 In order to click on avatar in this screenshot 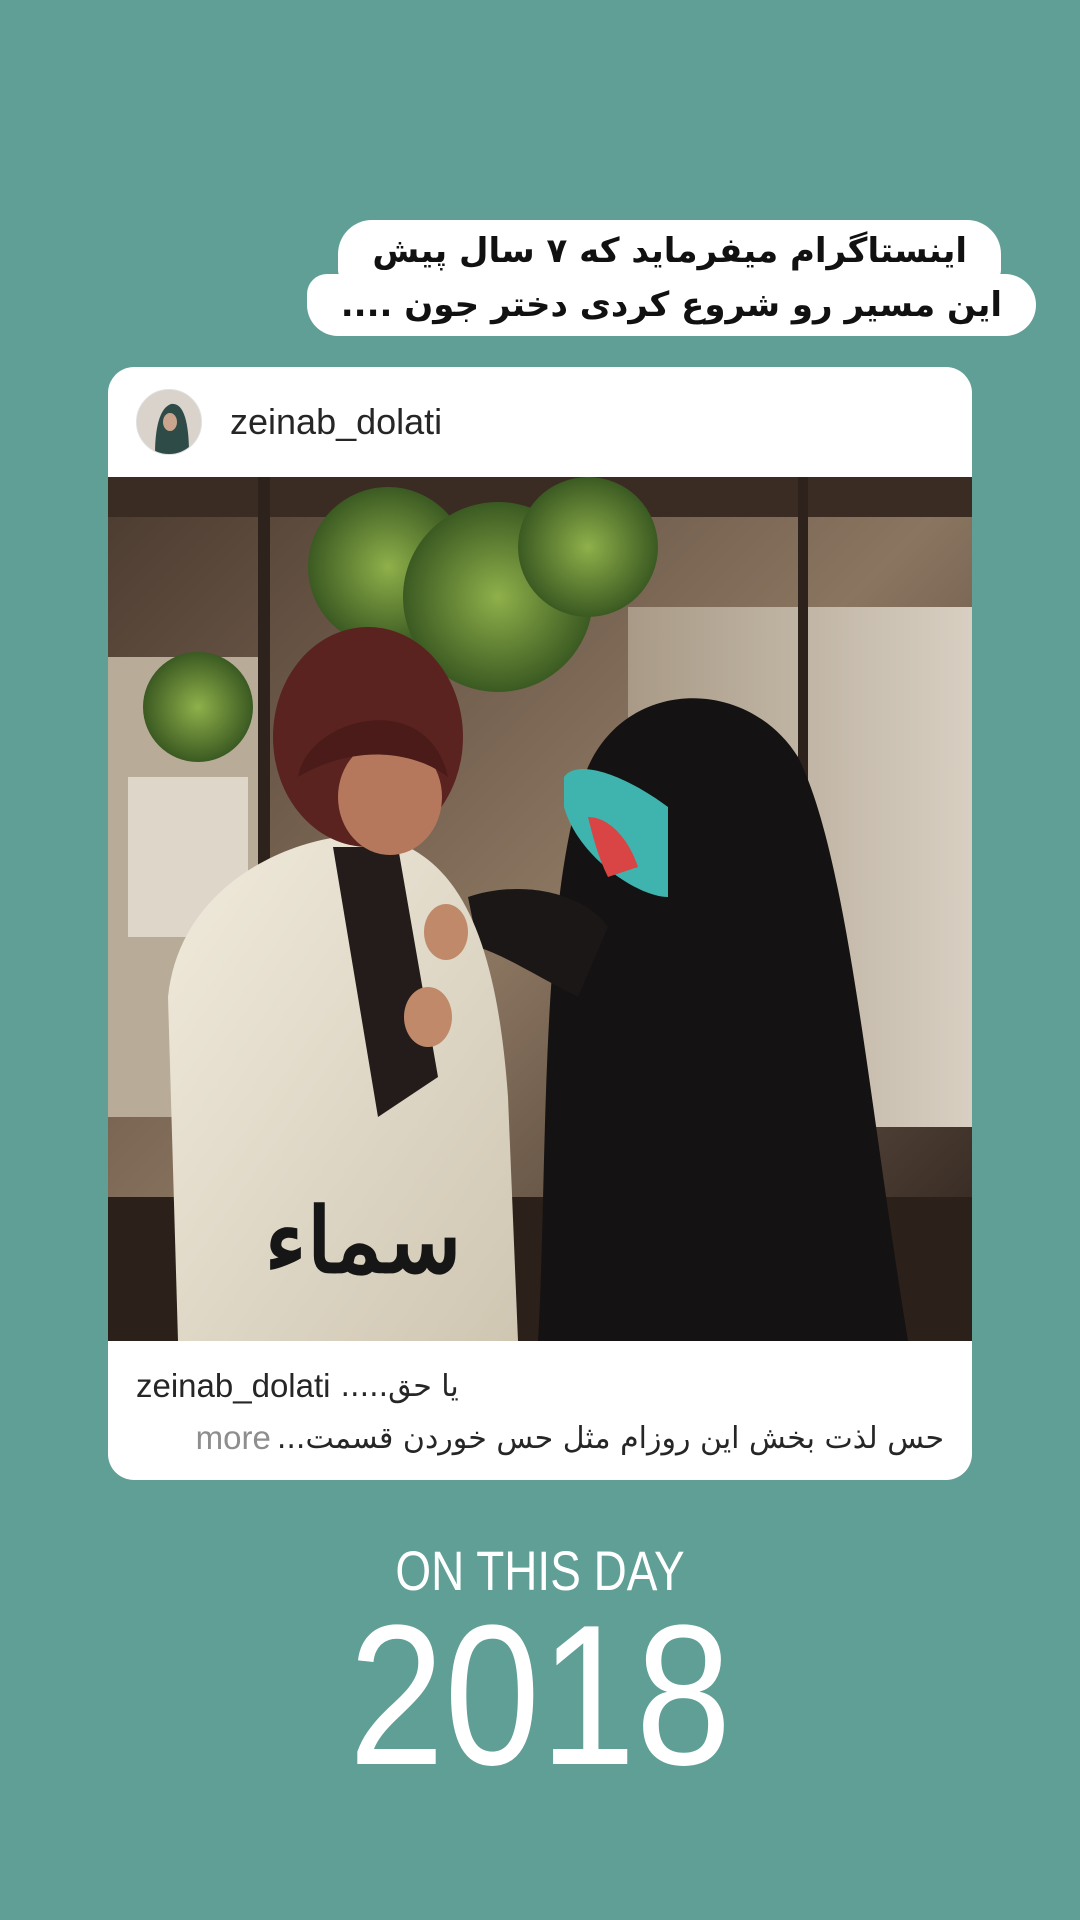, I will do `click(169, 422)`.